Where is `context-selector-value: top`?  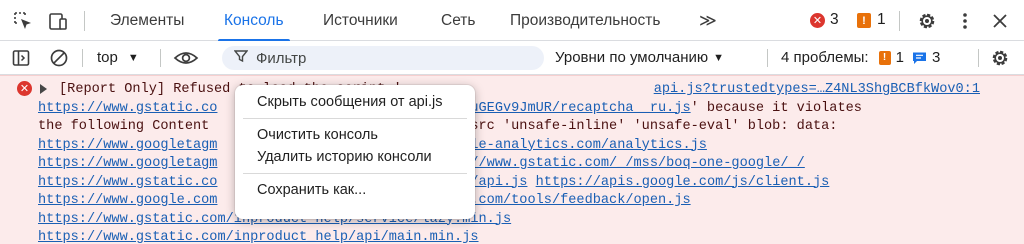
context-selector-value: top is located at coordinates (107, 57).